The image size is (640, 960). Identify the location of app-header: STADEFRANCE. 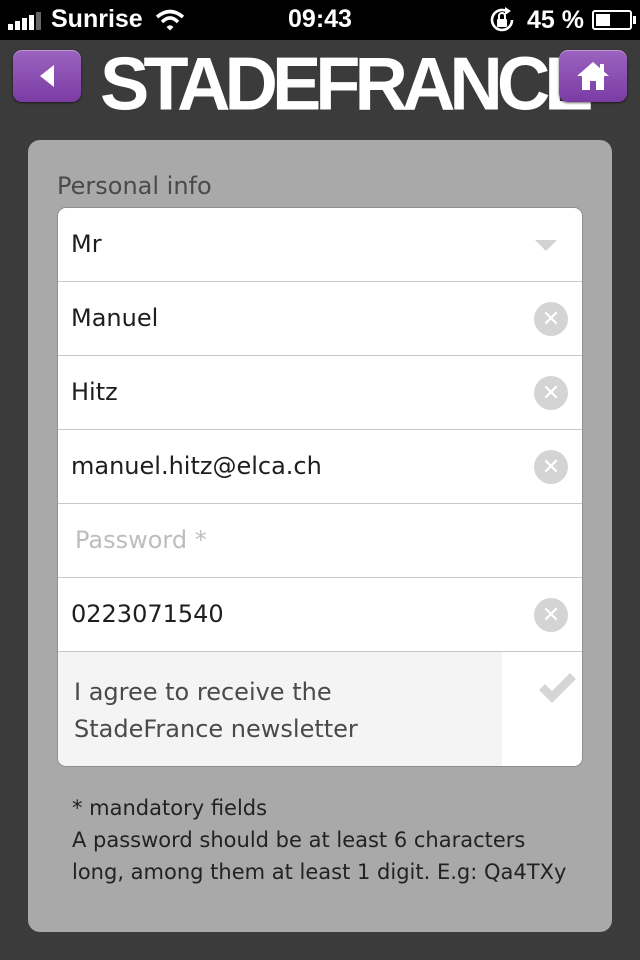
(320, 90).